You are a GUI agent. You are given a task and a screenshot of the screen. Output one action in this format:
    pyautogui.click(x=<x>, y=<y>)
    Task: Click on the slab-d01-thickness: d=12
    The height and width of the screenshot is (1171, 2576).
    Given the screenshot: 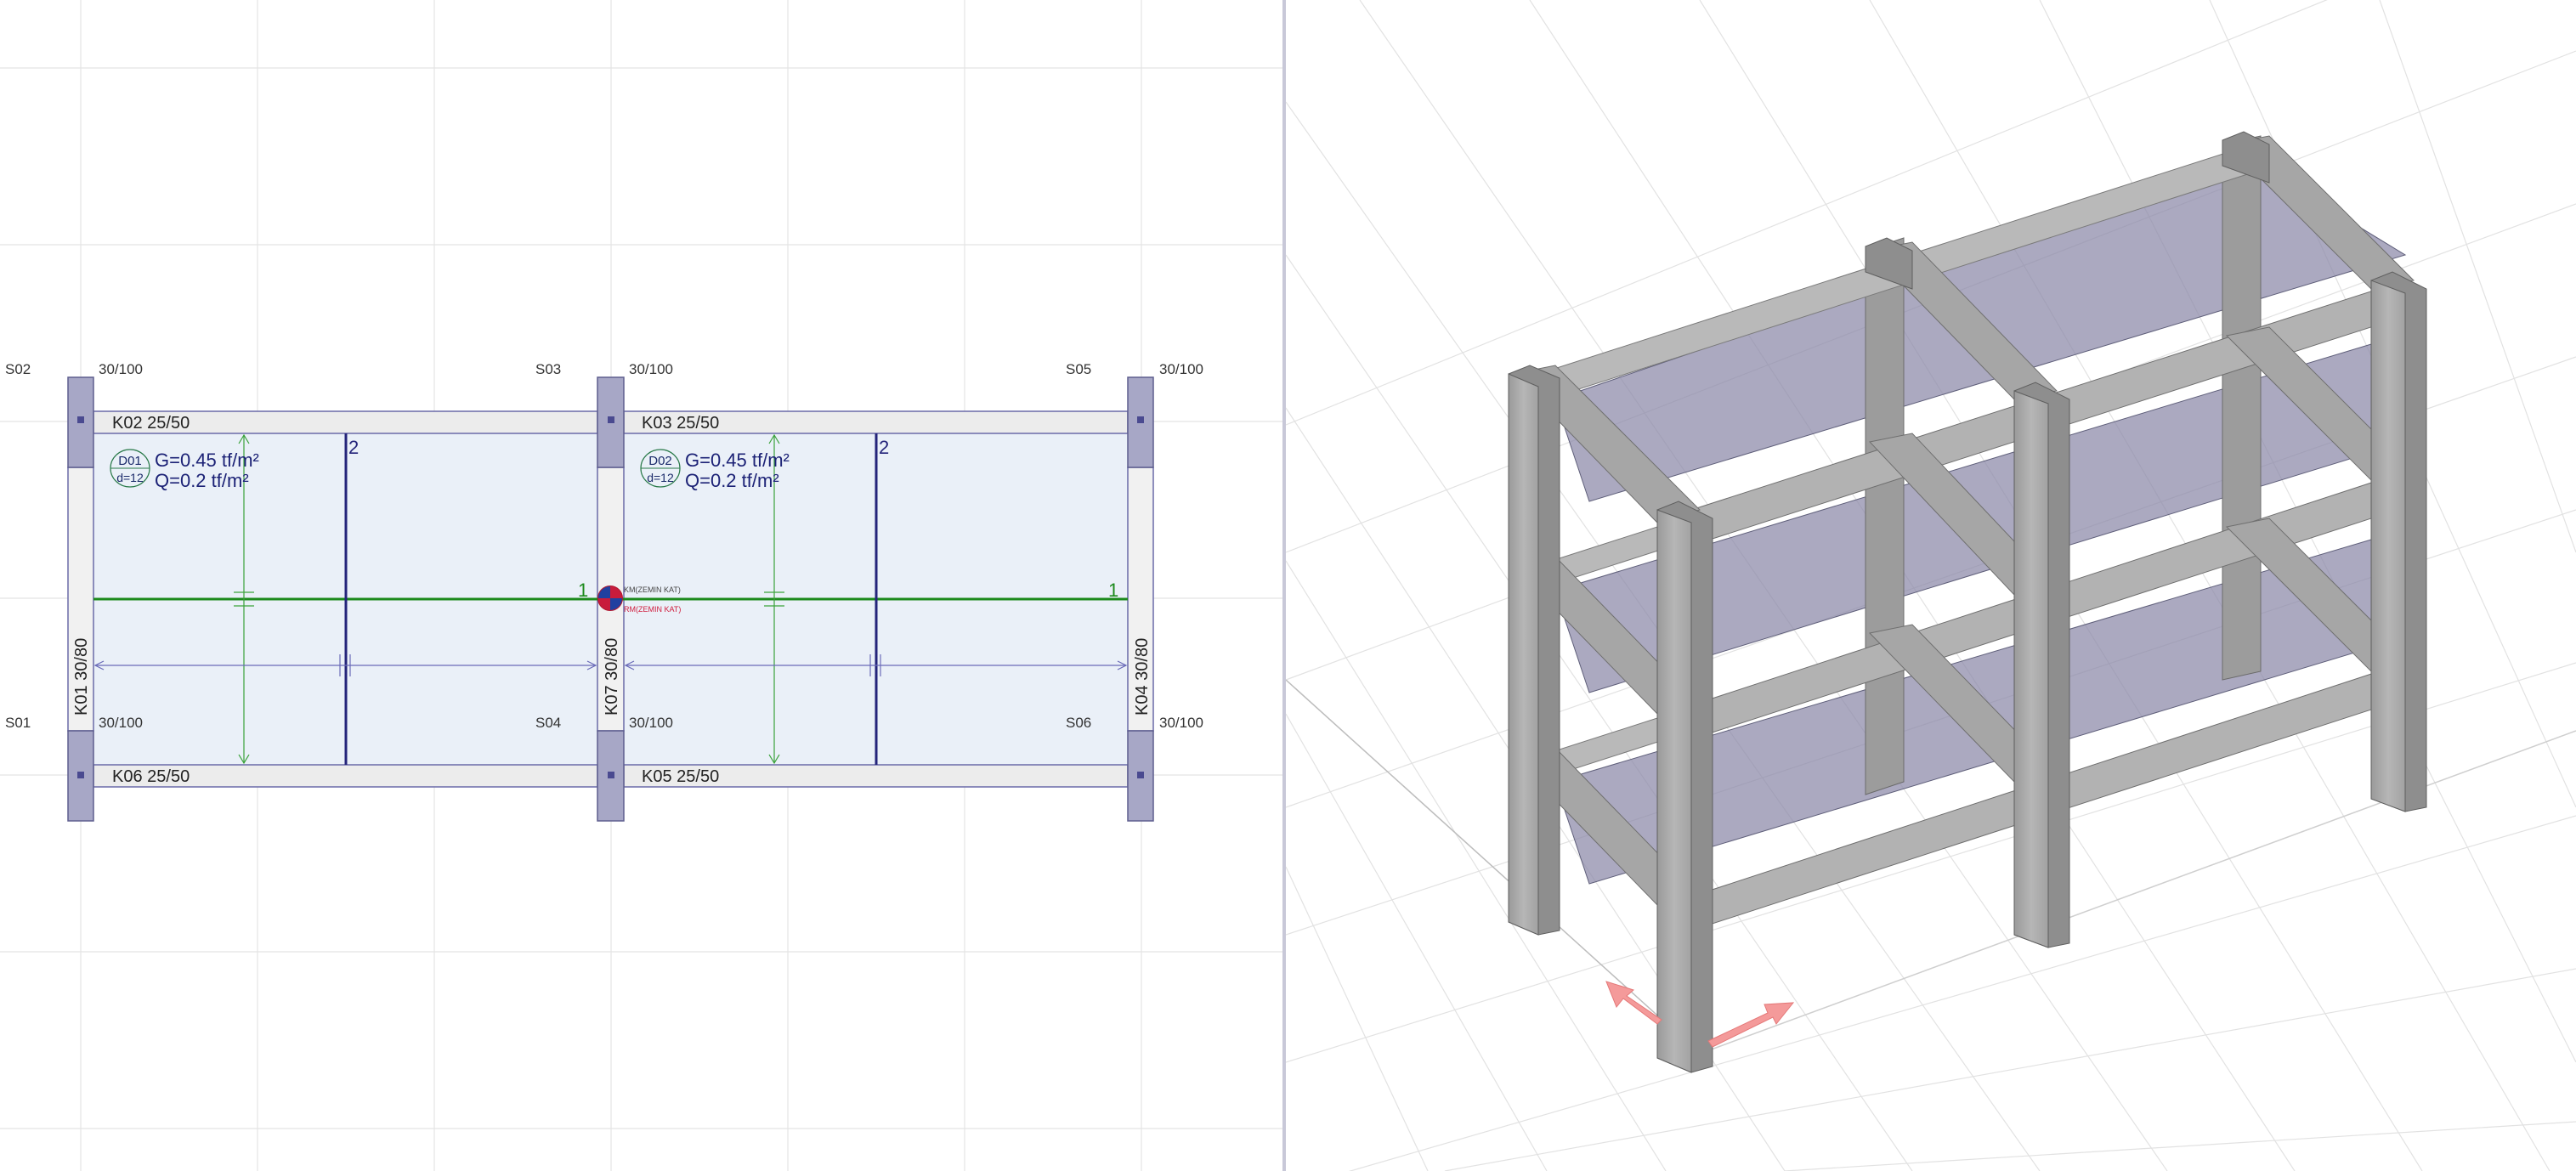 What is the action you would take?
    pyautogui.click(x=130, y=477)
    